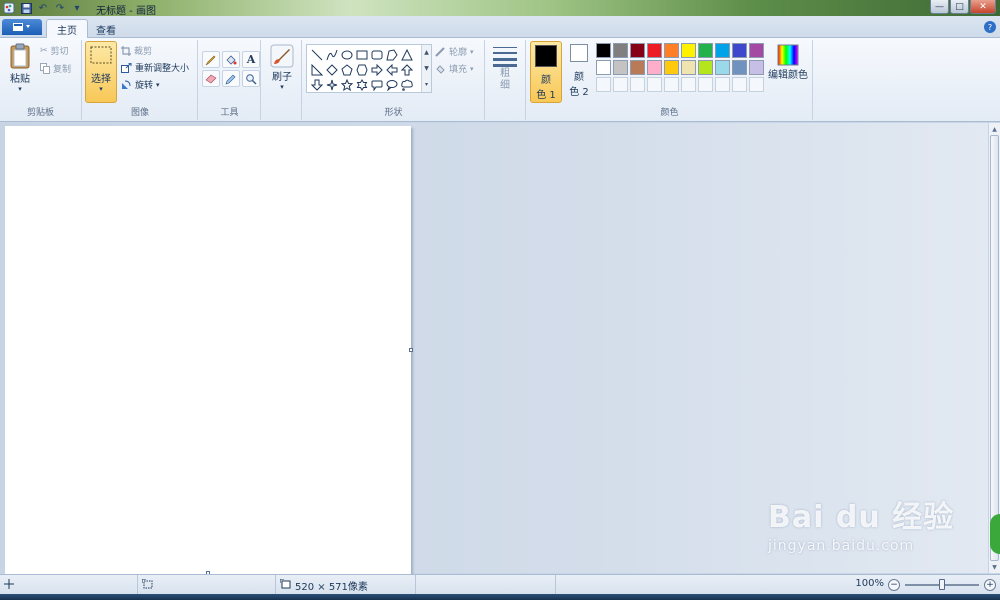  What do you see at coordinates (331, 54) in the screenshot?
I see `curve-shape-icon` at bounding box center [331, 54].